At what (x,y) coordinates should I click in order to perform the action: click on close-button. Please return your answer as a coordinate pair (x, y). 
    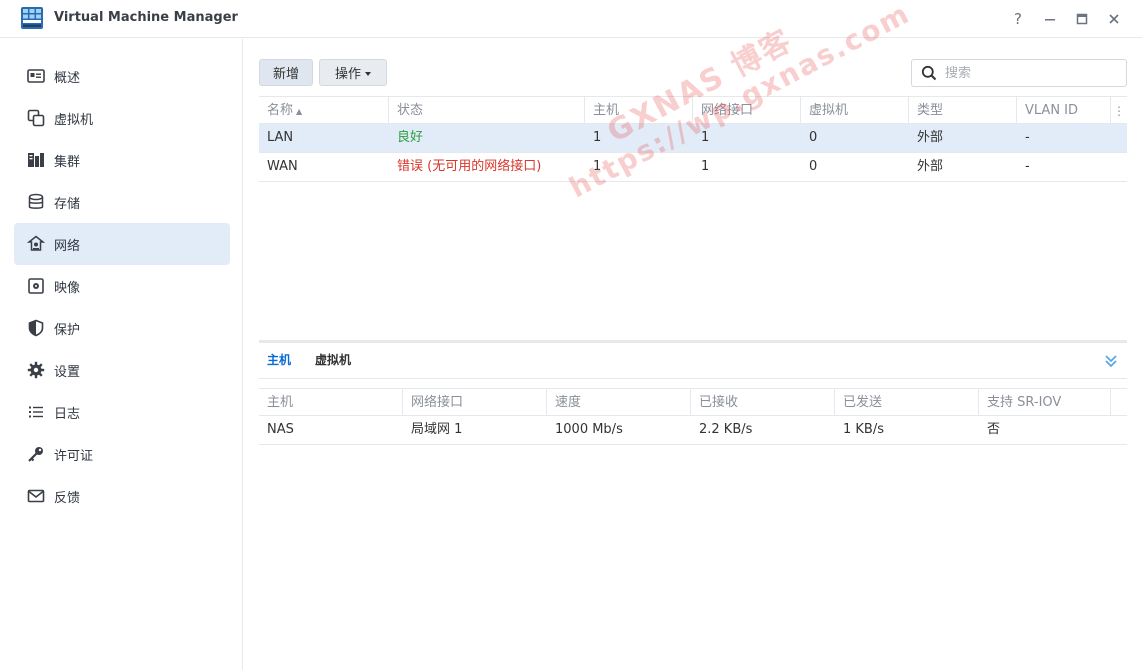
    Looking at the image, I should click on (1114, 19).